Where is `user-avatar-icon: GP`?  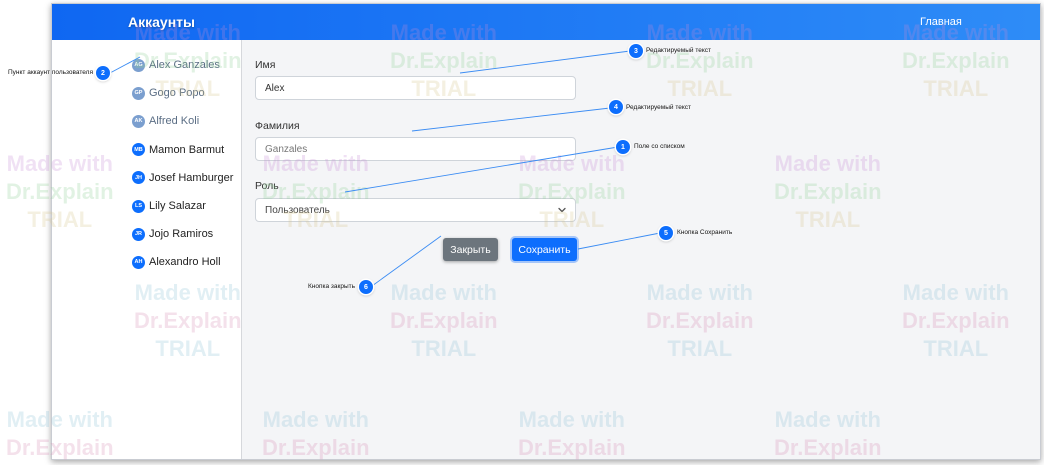 user-avatar-icon: GP is located at coordinates (138, 93).